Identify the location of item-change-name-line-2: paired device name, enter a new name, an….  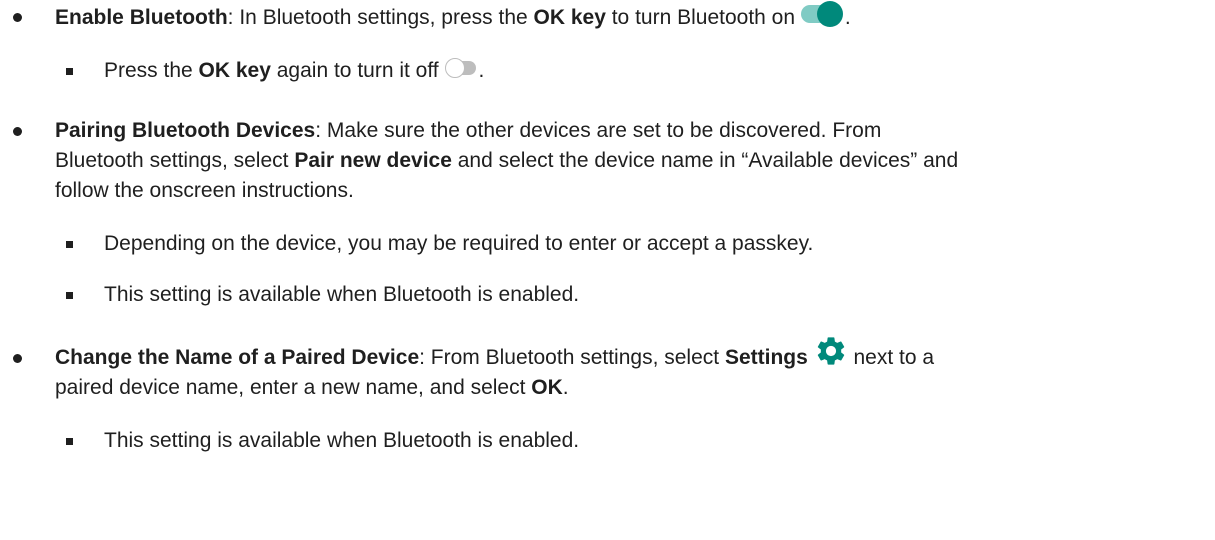
(312, 387).